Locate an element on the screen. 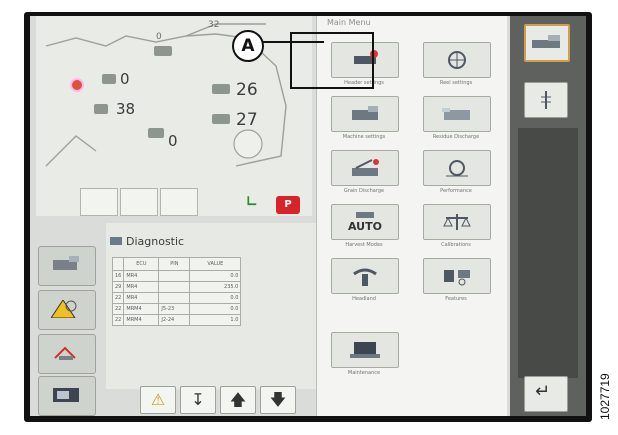 The height and width of the screenshot is (435, 618). display-icon is located at coordinates (66, 395).